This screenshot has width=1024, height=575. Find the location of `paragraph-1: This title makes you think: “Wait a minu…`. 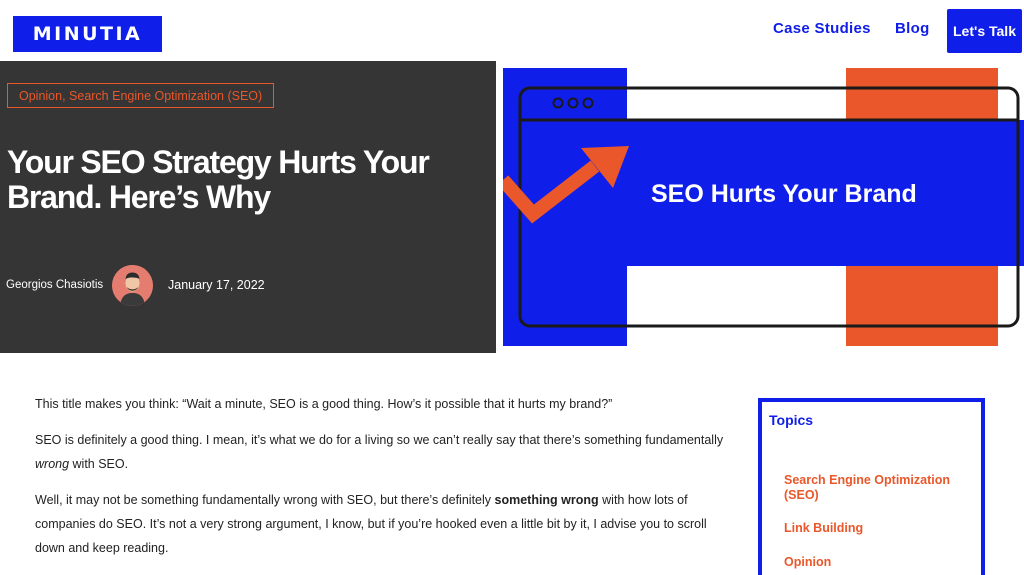

paragraph-1: This title makes you think: “Wait a minu… is located at coordinates (324, 404).